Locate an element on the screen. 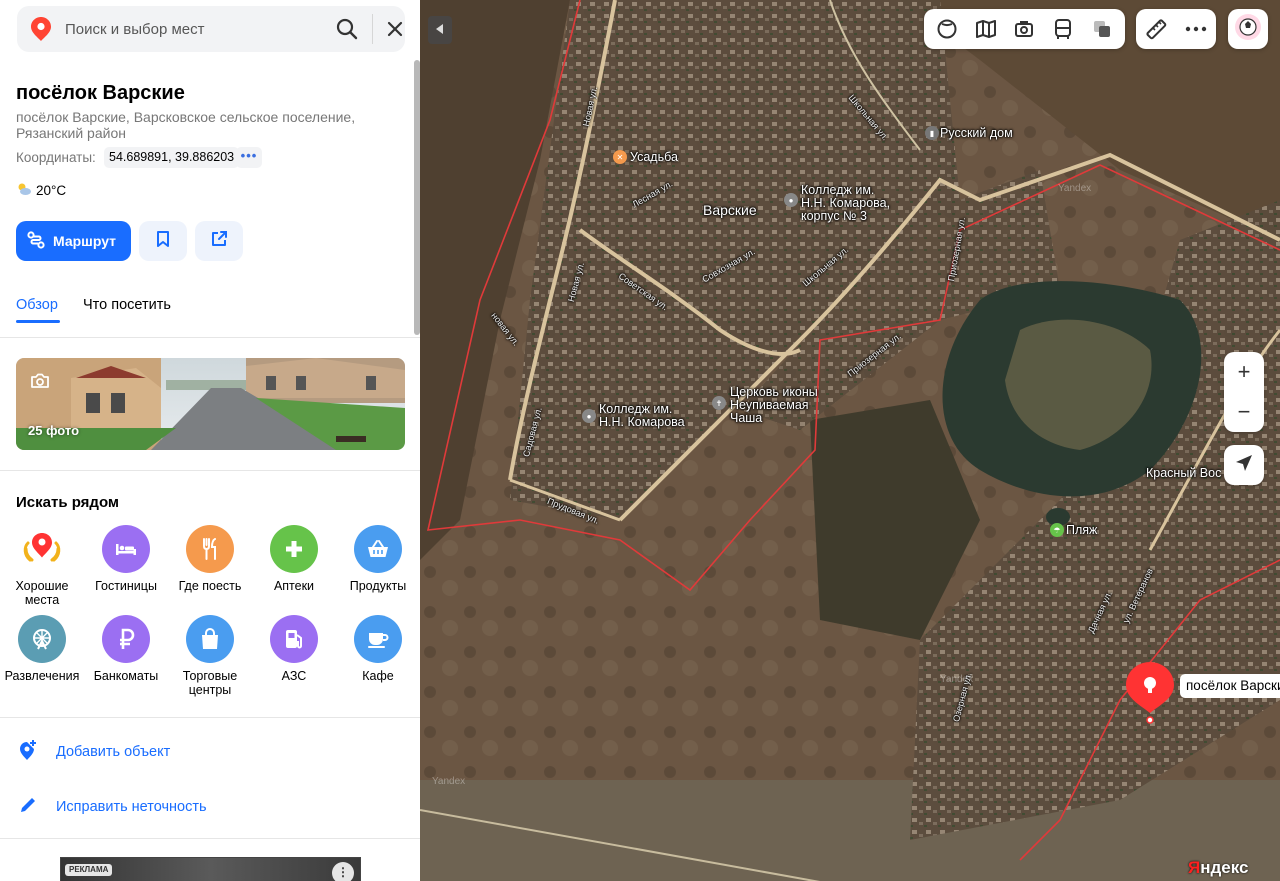 The height and width of the screenshot is (881, 1280). food-icon is located at coordinates (210, 549).